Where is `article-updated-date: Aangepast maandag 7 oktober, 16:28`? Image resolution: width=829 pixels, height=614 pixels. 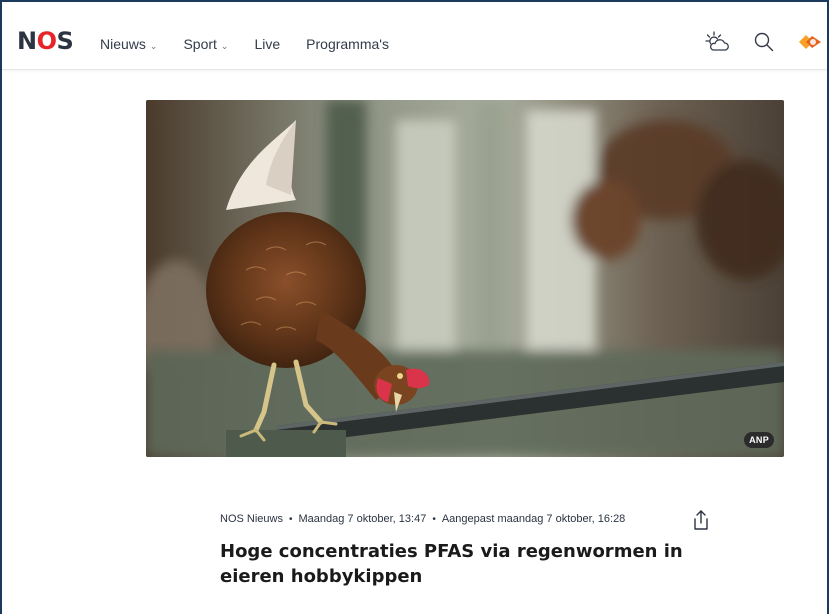 article-updated-date: Aangepast maandag 7 oktober, 16:28 is located at coordinates (533, 519).